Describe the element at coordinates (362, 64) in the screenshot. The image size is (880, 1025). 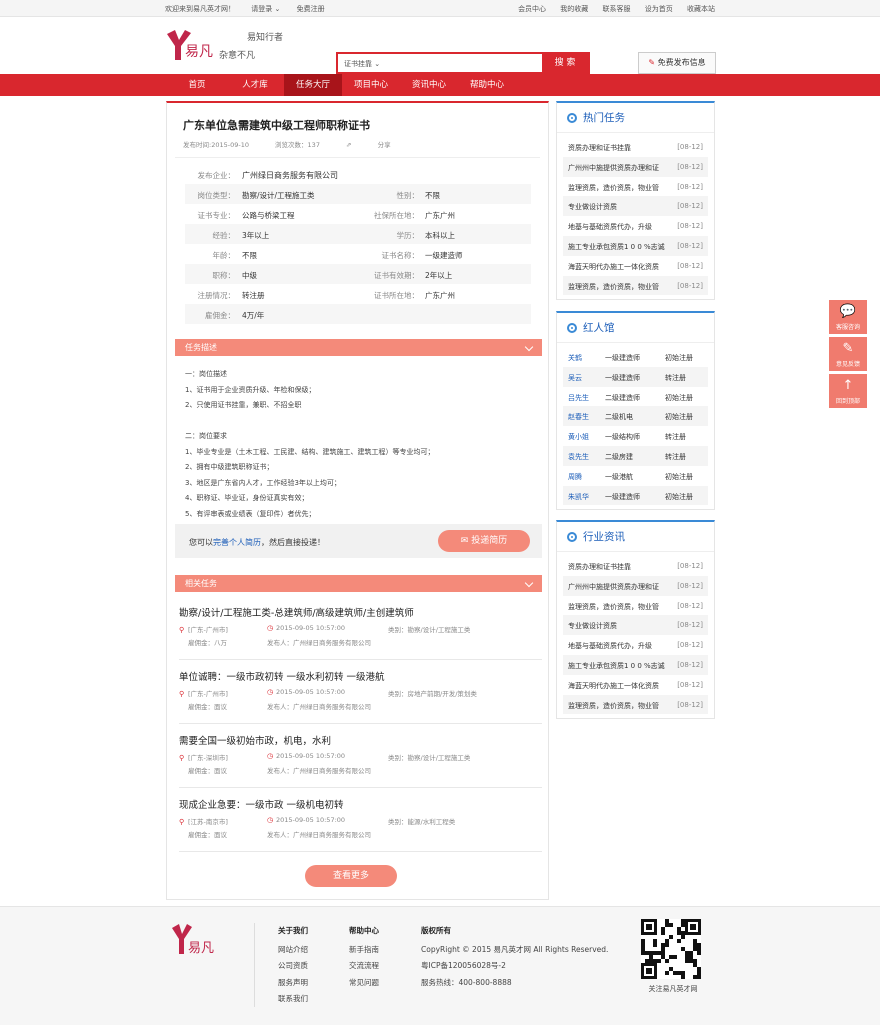
I see `search-category-select: 证书挂靠 ⌄` at that location.